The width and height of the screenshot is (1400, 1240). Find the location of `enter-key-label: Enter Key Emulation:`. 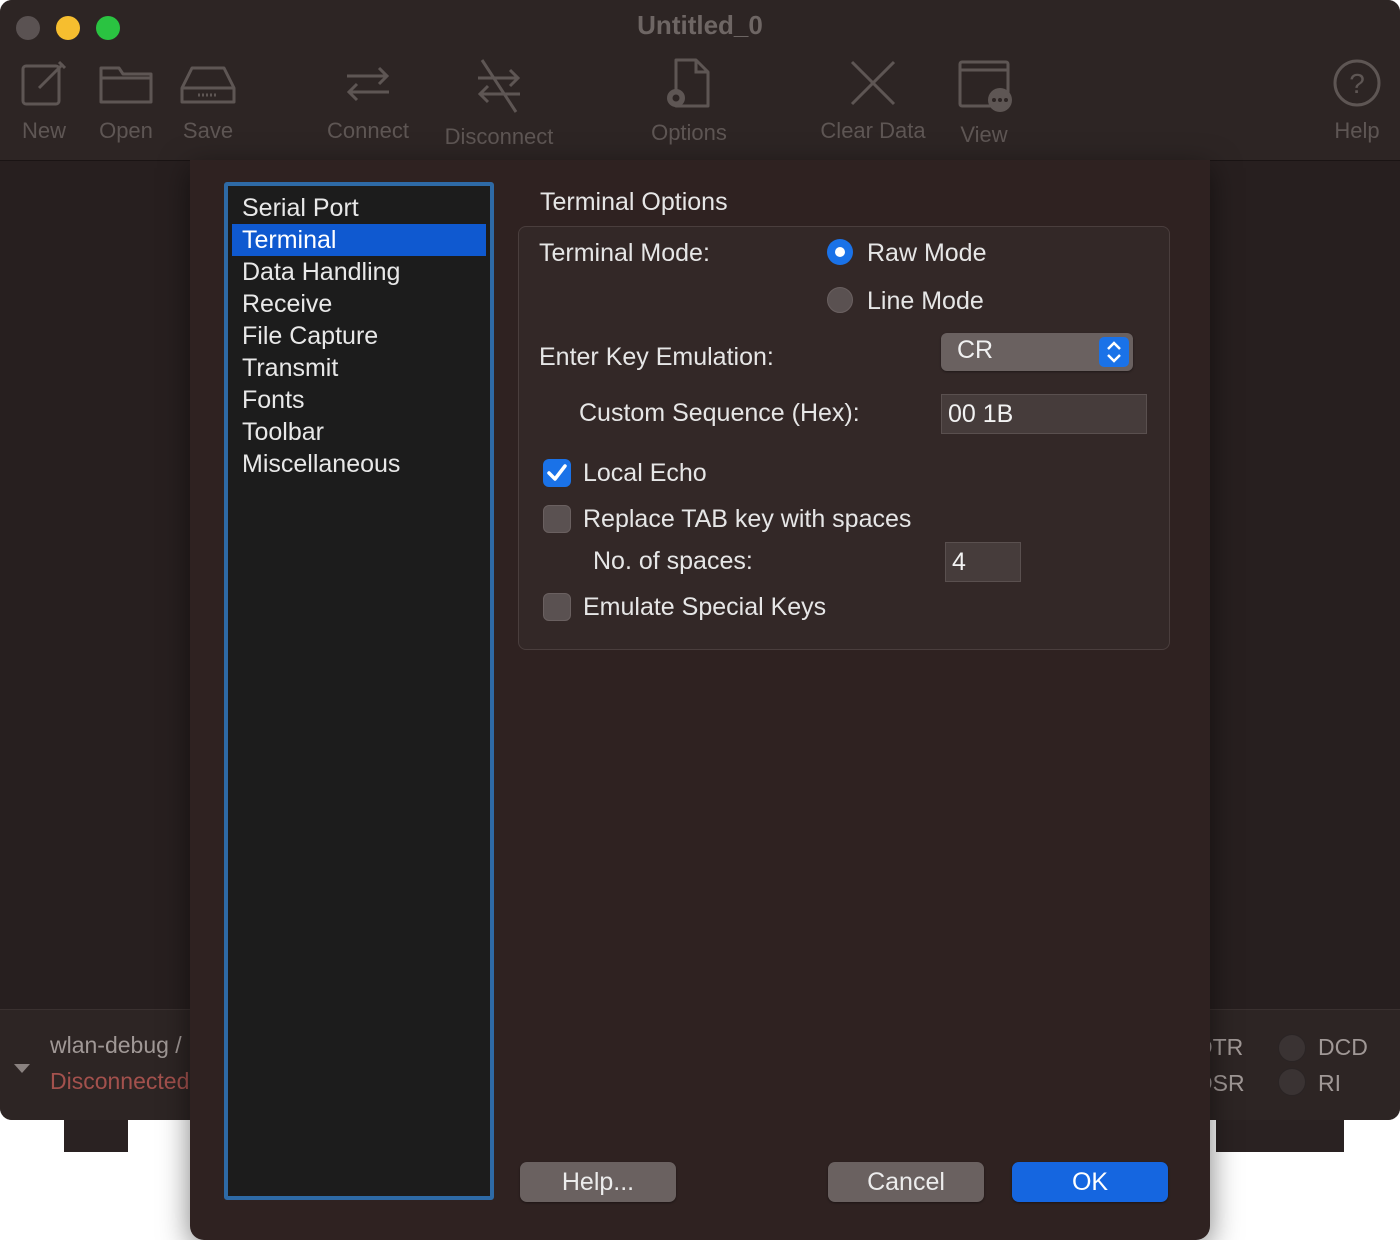

enter-key-label: Enter Key Emulation: is located at coordinates (656, 357).